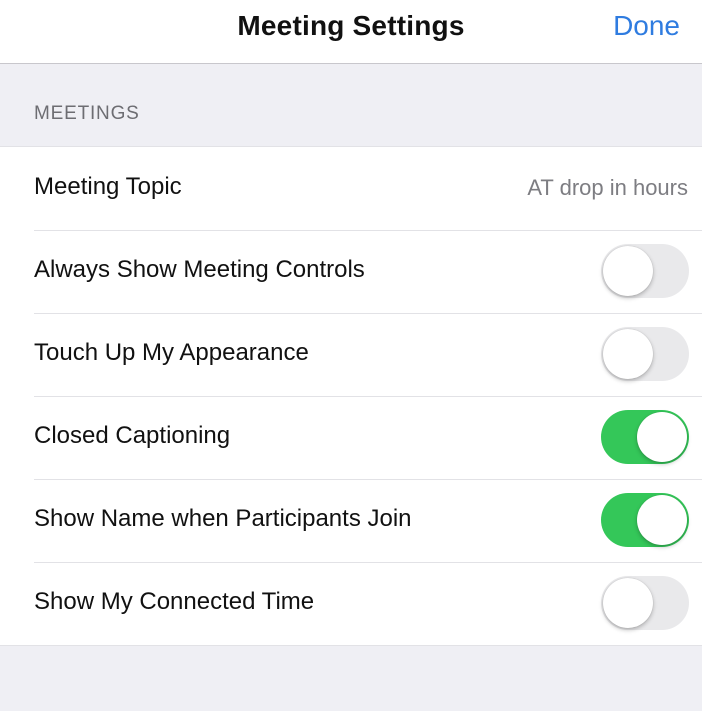 The width and height of the screenshot is (702, 711). I want to click on section-header-meetings: MEETINGS, so click(87, 113).